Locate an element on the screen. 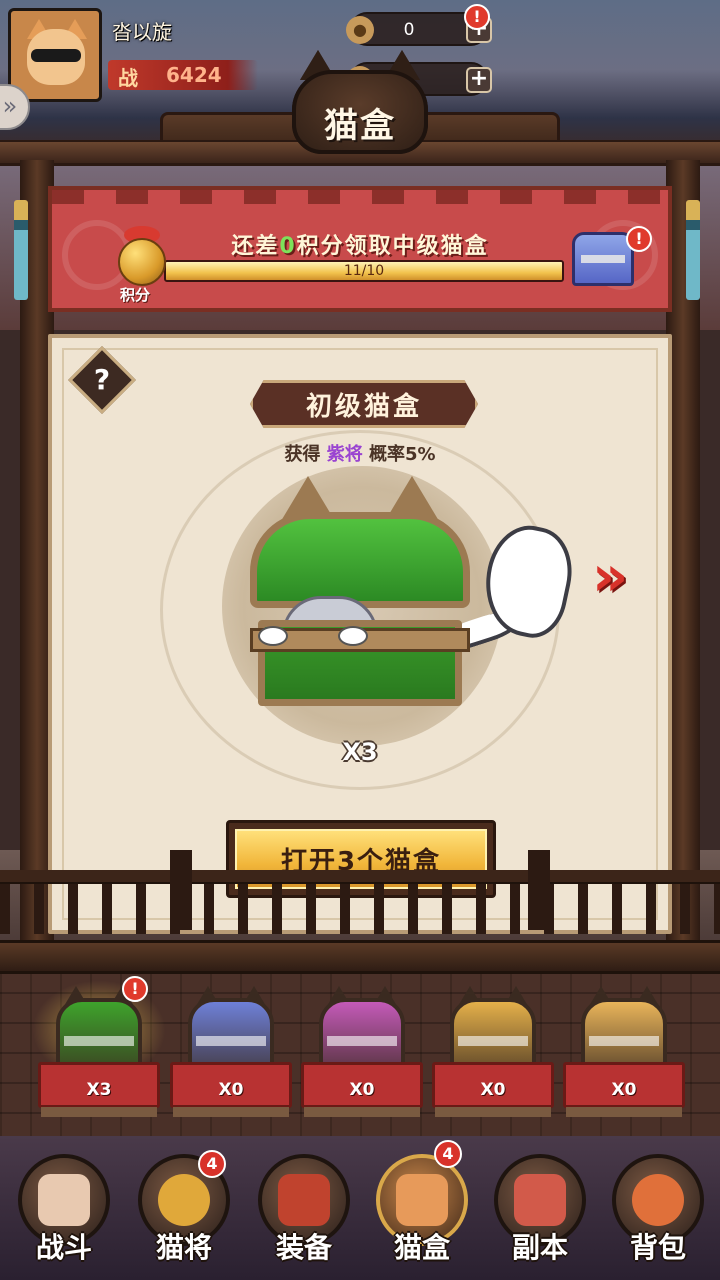 Image resolution: width=720 pixels, height=1280 pixels. balcony-rail is located at coordinates (360, 900).